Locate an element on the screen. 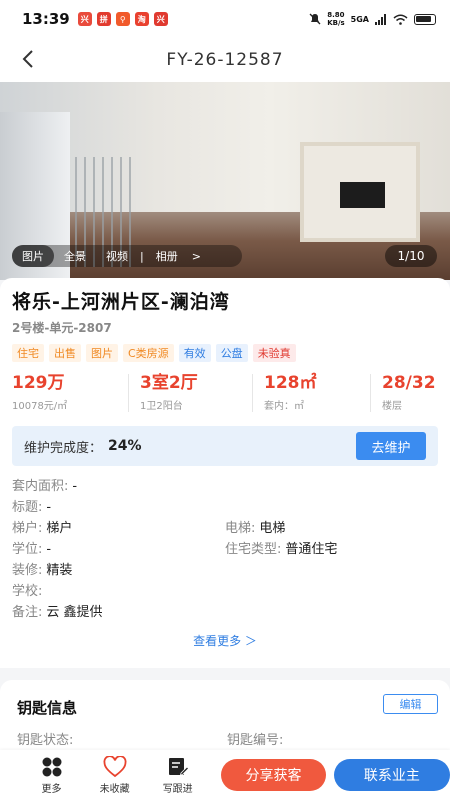  mute-icon is located at coordinates (315, 19).